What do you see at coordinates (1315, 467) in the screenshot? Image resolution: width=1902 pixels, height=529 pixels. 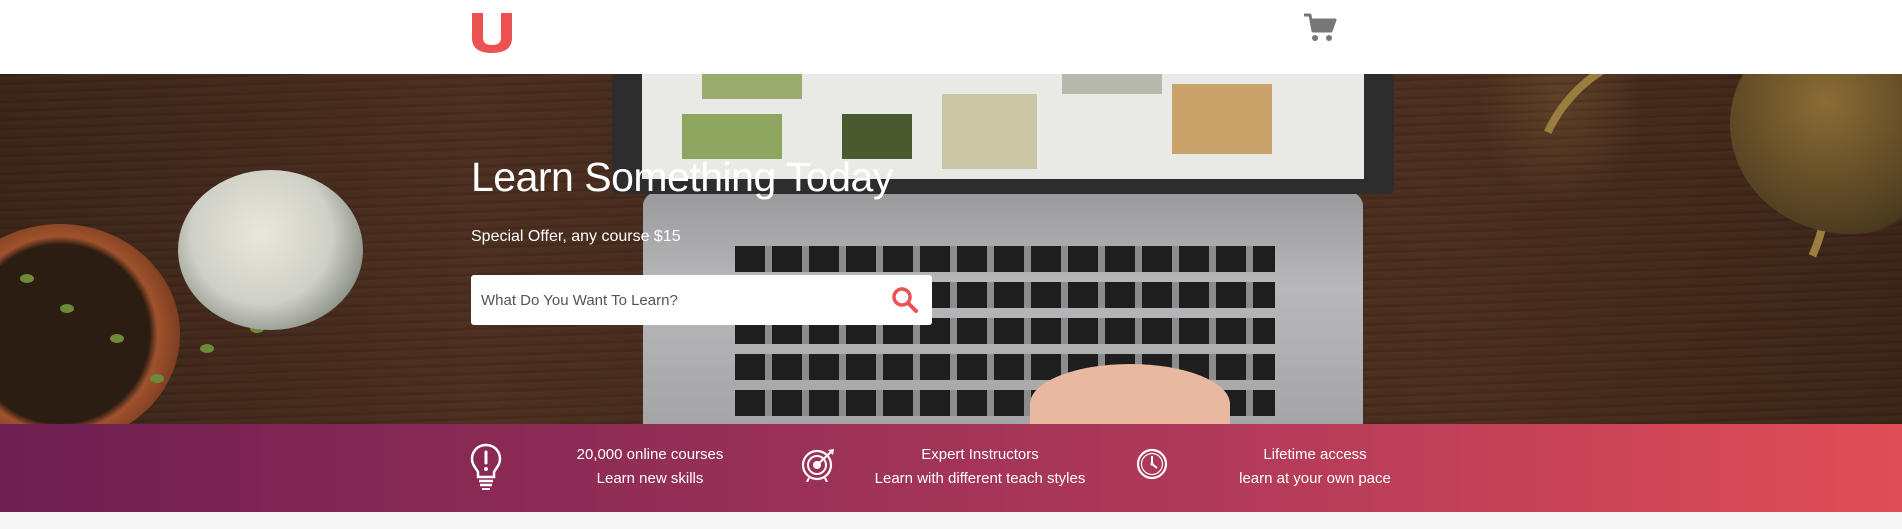 I see `feature-lifetime-access: Lifetime access learn at your own pace` at bounding box center [1315, 467].